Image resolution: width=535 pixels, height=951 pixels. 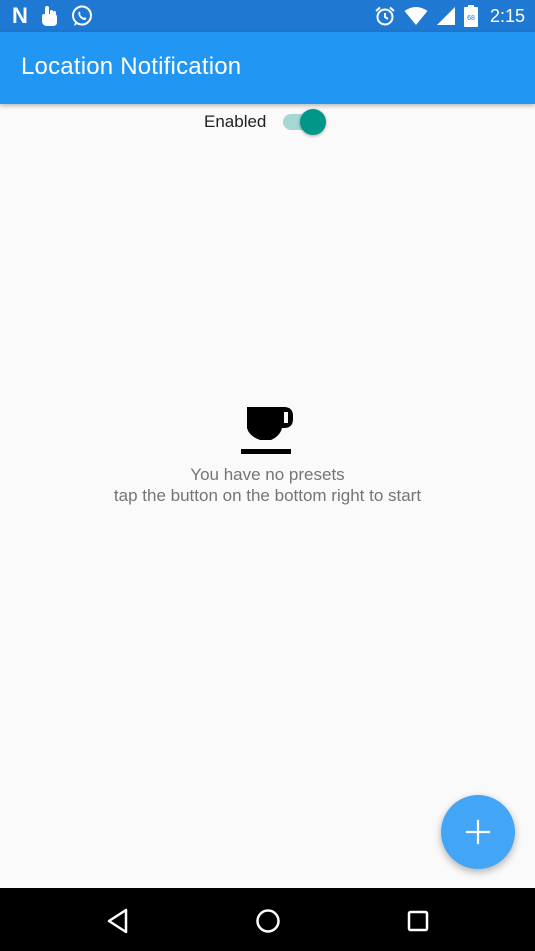 I want to click on empty-state-title: You have no presets, so click(x=267, y=474).